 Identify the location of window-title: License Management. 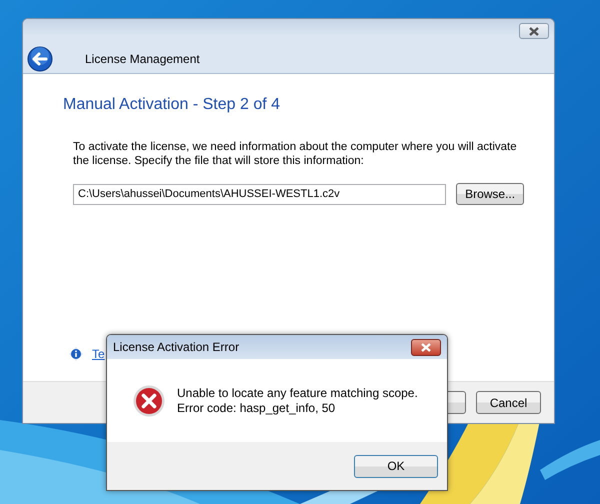
(142, 59).